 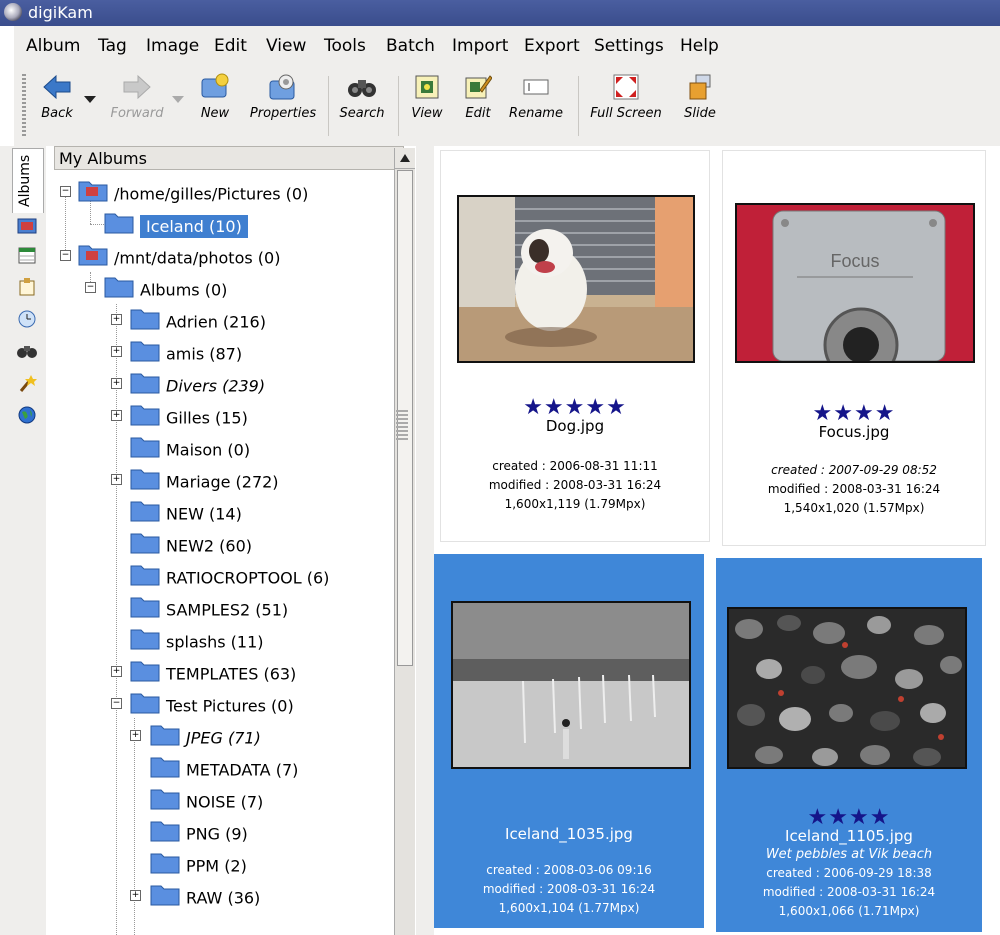 What do you see at coordinates (536, 96) in the screenshot?
I see `rename-button: Rename` at bounding box center [536, 96].